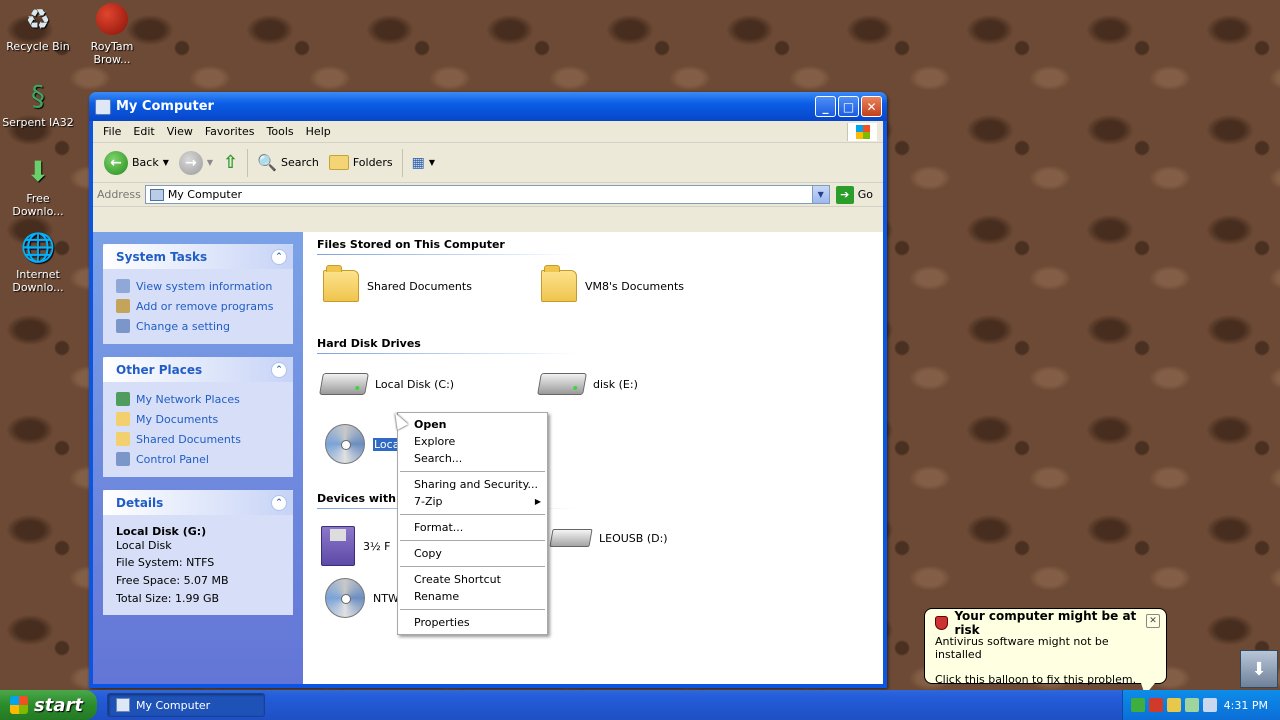  What do you see at coordinates (156, 194) in the screenshot?
I see `computer-icon` at bounding box center [156, 194].